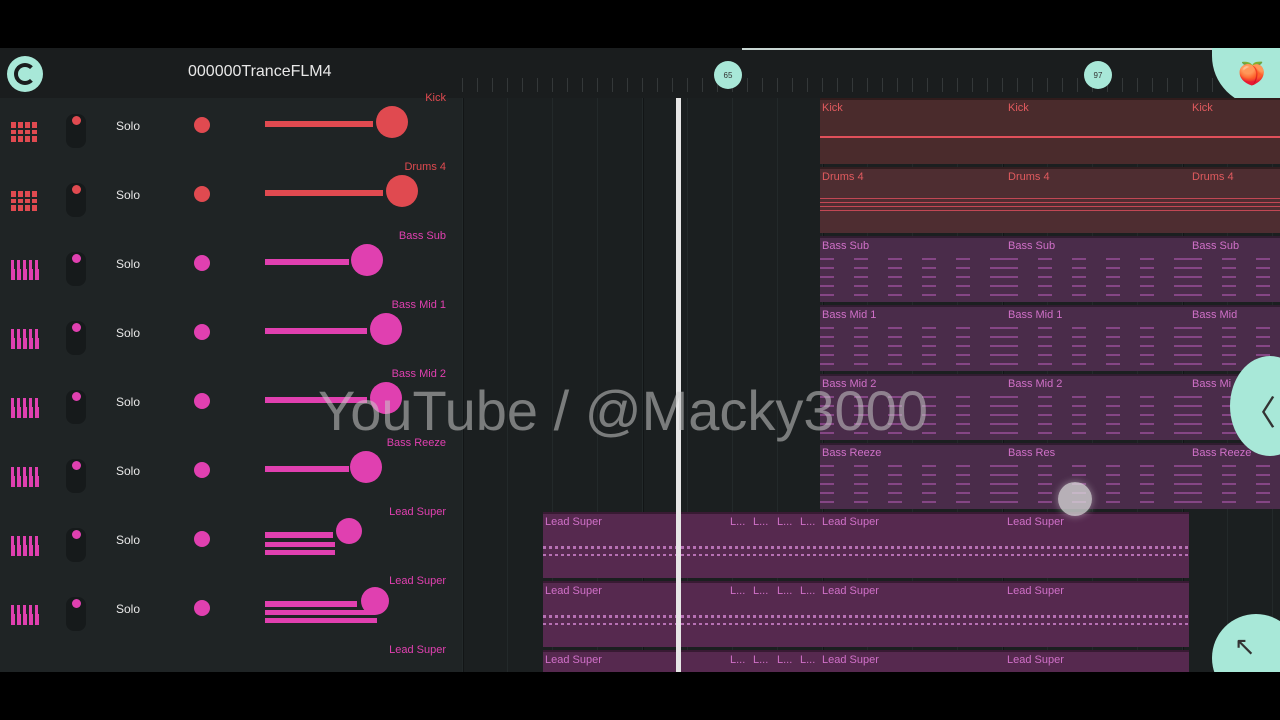  What do you see at coordinates (231, 198) in the screenshot?
I see `track-row: Solo Drums 4` at bounding box center [231, 198].